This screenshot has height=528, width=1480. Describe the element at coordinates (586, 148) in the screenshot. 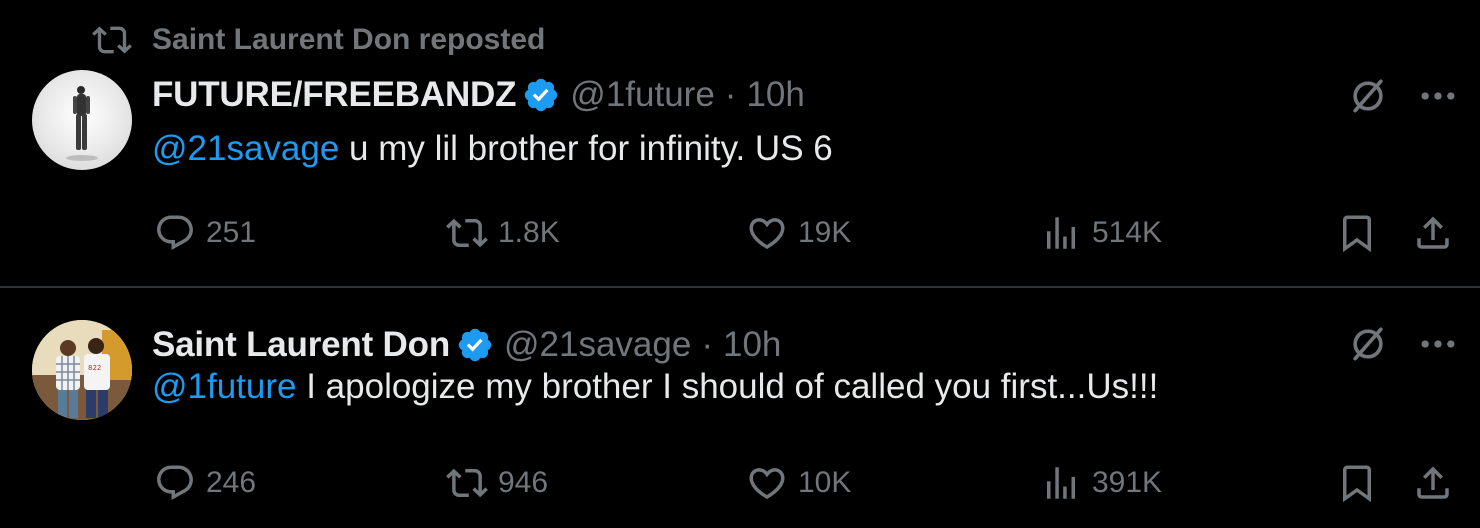

I see `tweet-text-content: u my lil brother for infinity. US 6` at that location.